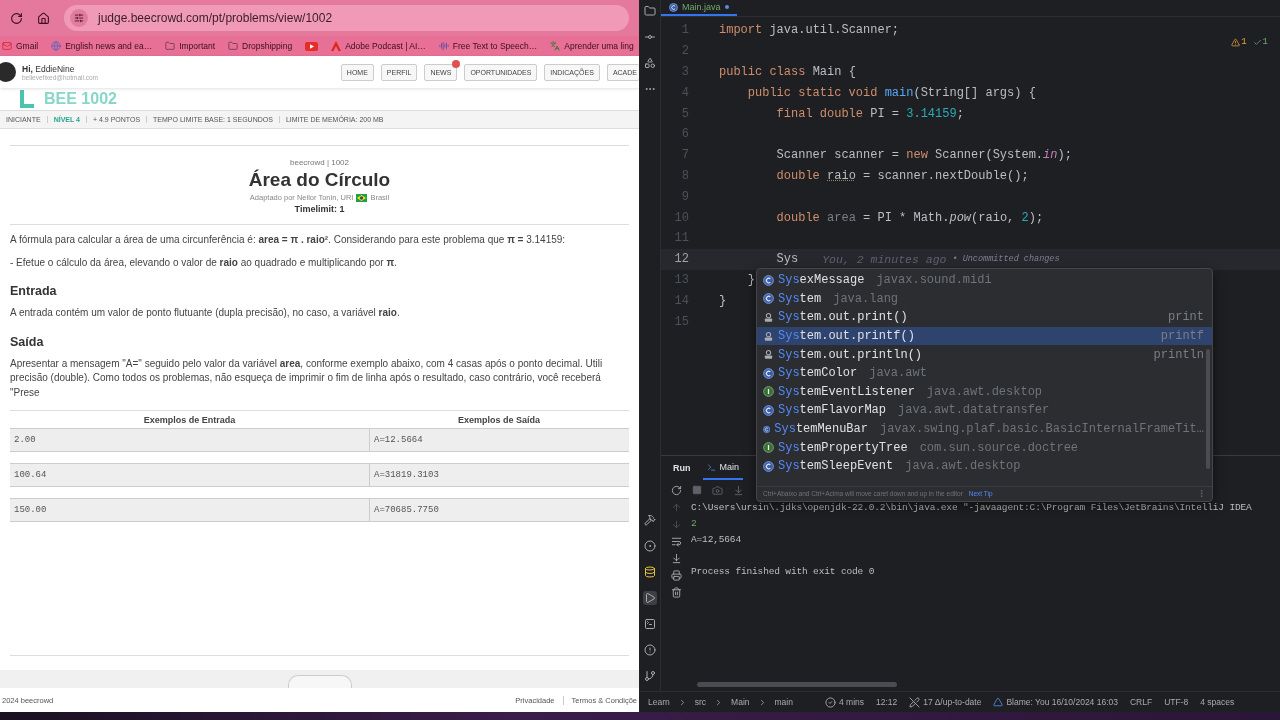 Image resolution: width=1280 pixels, height=720 pixels. Describe the element at coordinates (650, 598) in the screenshot. I see `run-icon` at that location.